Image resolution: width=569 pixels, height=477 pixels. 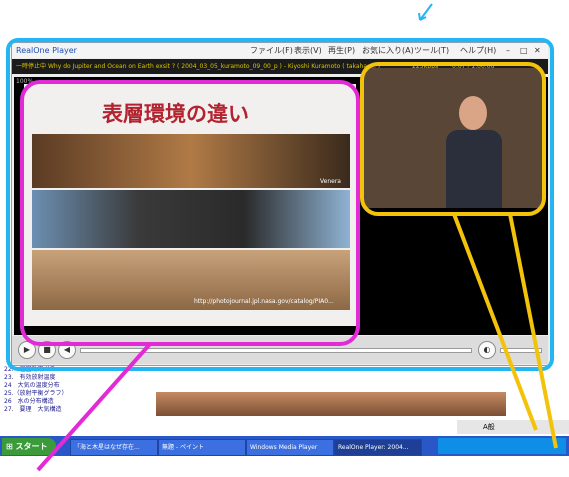 What do you see at coordinates (425, 12) in the screenshot?
I see `diagonal-arrow-icon` at bounding box center [425, 12].